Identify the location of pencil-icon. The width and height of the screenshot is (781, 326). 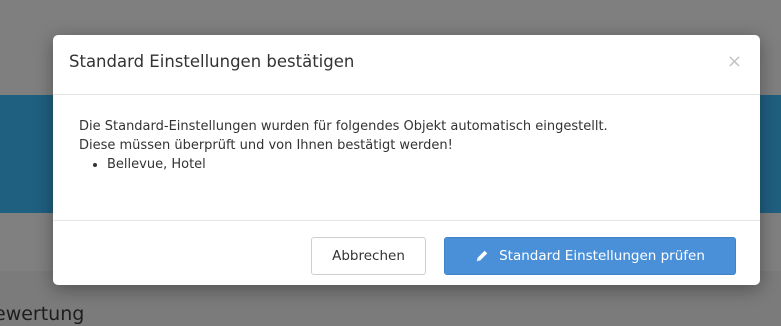
(482, 256).